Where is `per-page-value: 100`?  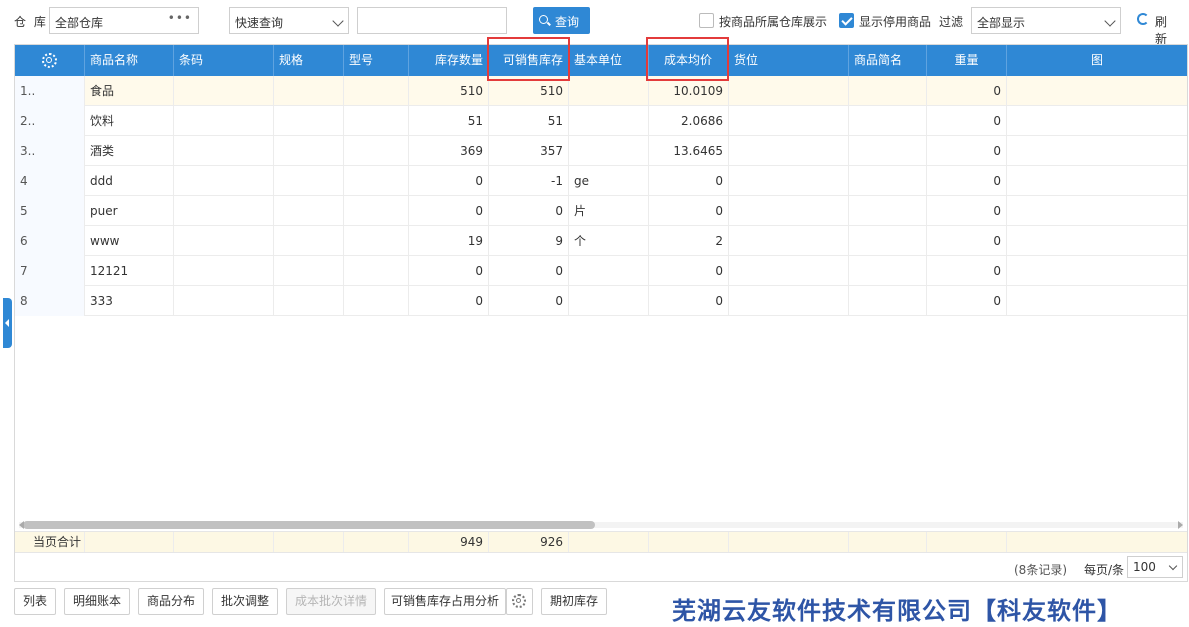 per-page-value: 100 is located at coordinates (1144, 567).